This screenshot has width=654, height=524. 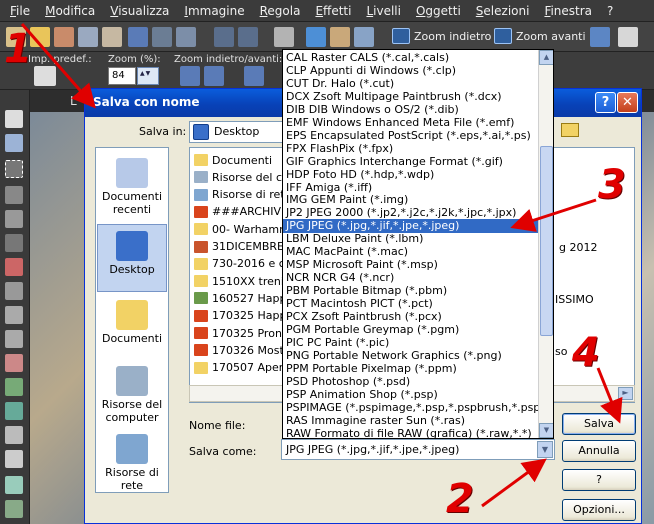 I want to click on file-type-option: PNG Portable Network Graphics (*.png), so click(x=410, y=356).